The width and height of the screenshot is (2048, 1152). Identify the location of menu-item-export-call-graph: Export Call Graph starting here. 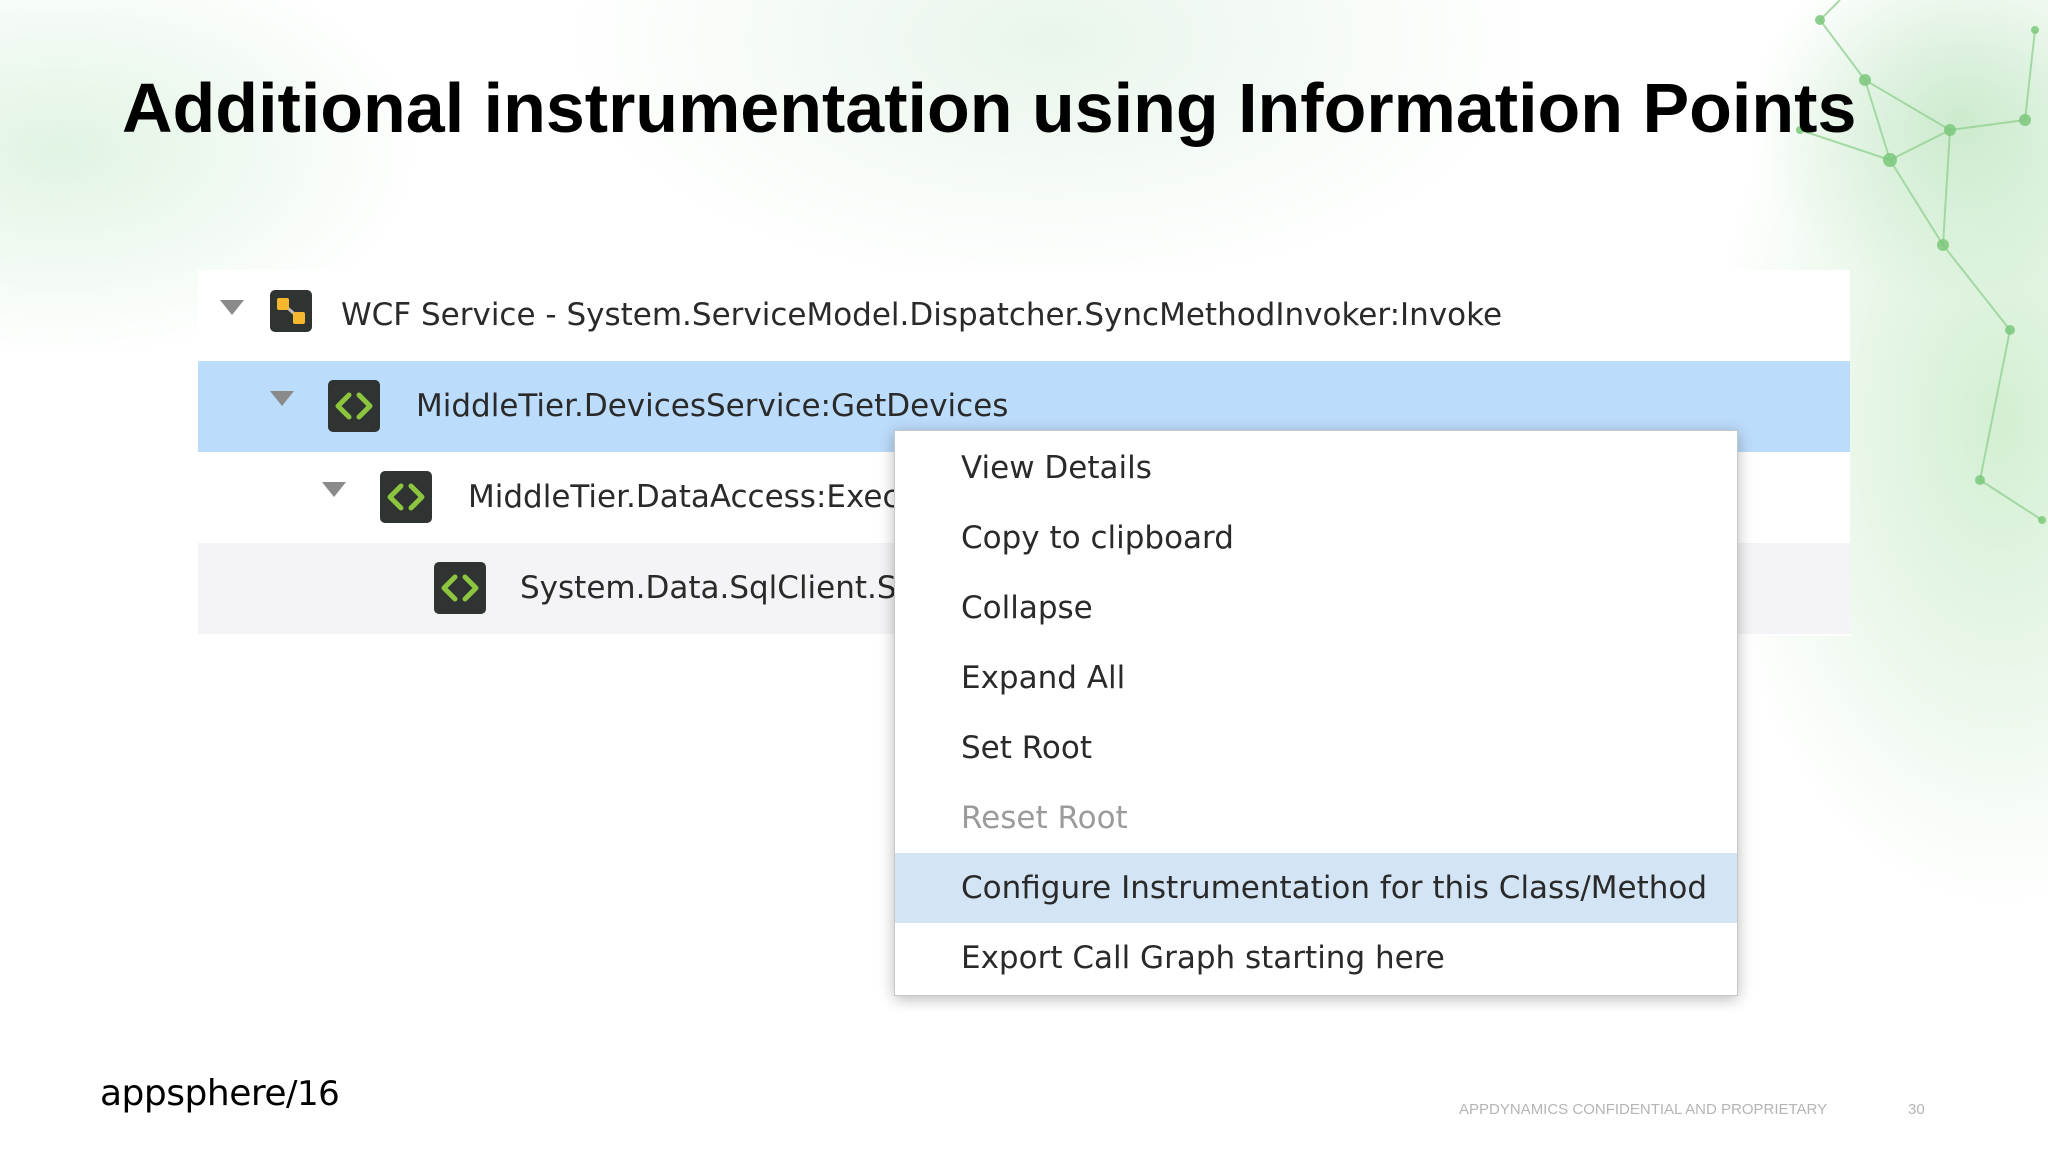
(1316, 958).